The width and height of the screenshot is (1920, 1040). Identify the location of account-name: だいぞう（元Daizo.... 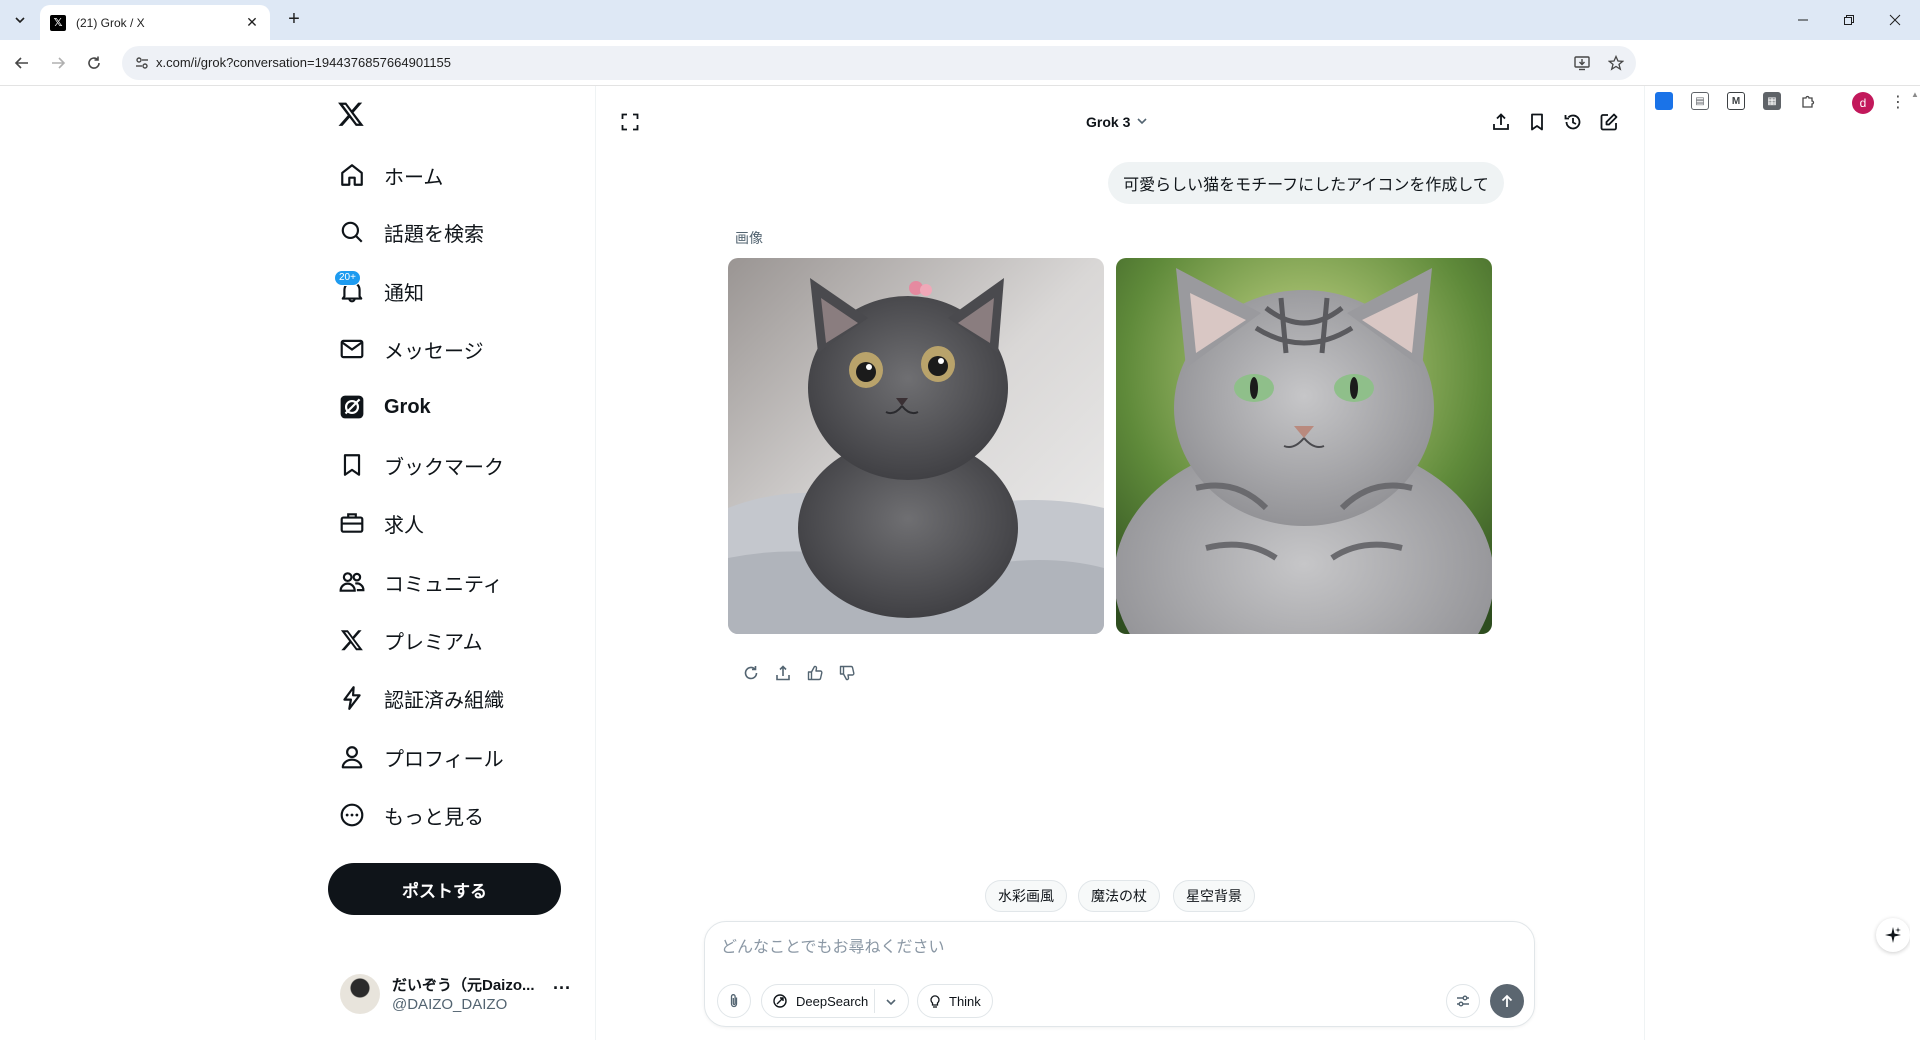
(463, 984).